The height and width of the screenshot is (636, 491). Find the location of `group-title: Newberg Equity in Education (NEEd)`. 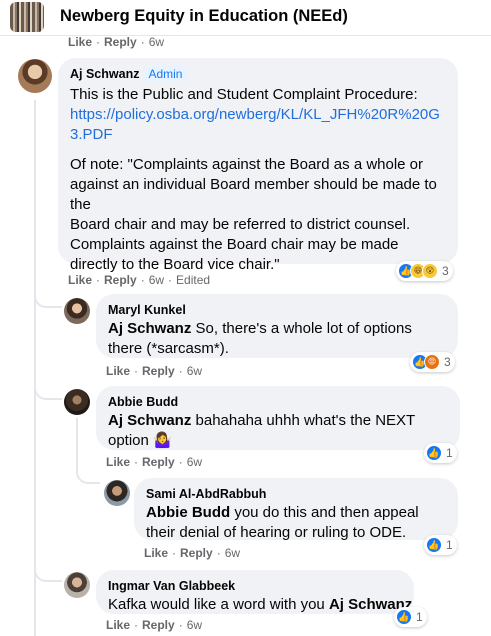

group-title: Newberg Equity in Education (NEEd) is located at coordinates (204, 16).